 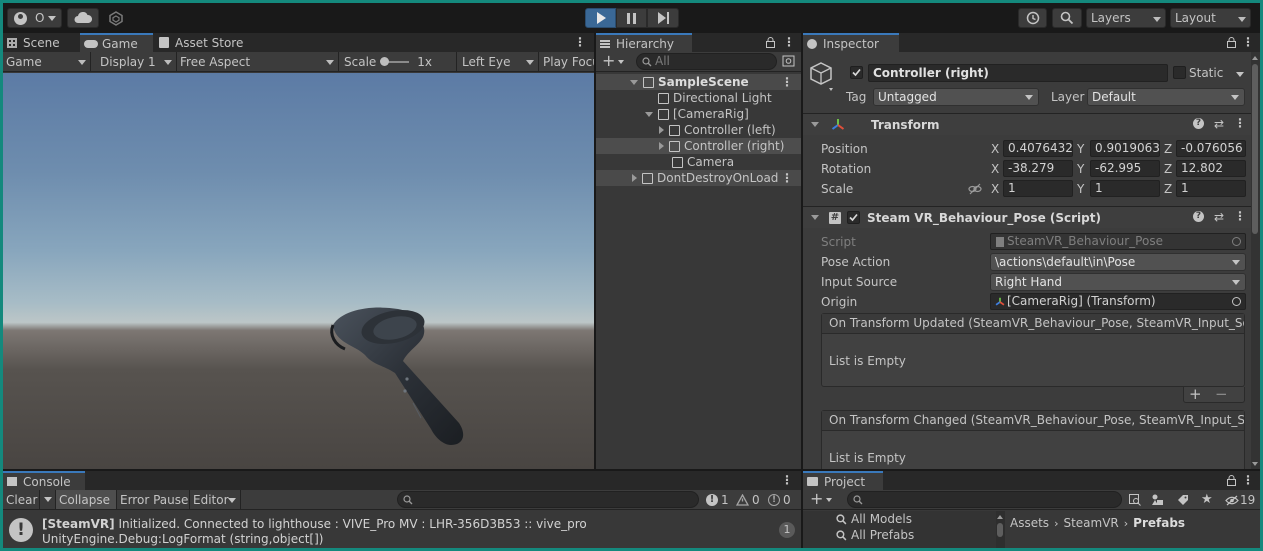 What do you see at coordinates (1038, 188) in the screenshot?
I see `scale-x-field: 1` at bounding box center [1038, 188].